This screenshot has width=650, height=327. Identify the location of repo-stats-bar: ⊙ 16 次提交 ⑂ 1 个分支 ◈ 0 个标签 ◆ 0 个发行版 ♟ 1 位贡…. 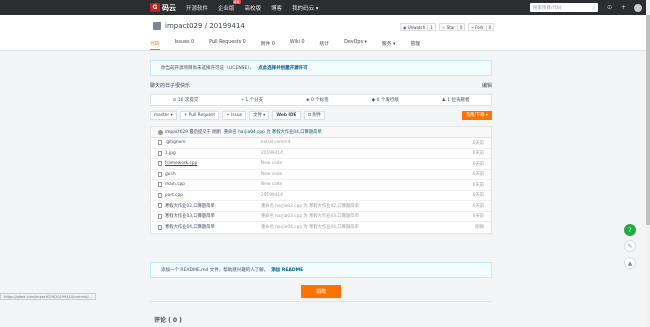
(321, 100).